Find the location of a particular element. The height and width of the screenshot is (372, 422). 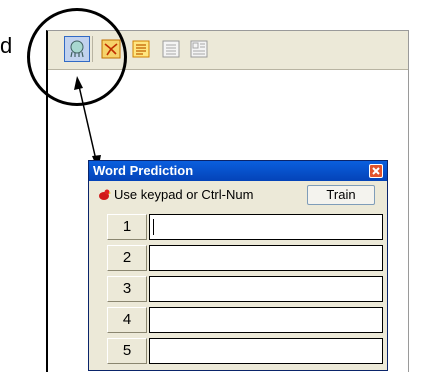

cropped-label-text: d is located at coordinates (6, 45).